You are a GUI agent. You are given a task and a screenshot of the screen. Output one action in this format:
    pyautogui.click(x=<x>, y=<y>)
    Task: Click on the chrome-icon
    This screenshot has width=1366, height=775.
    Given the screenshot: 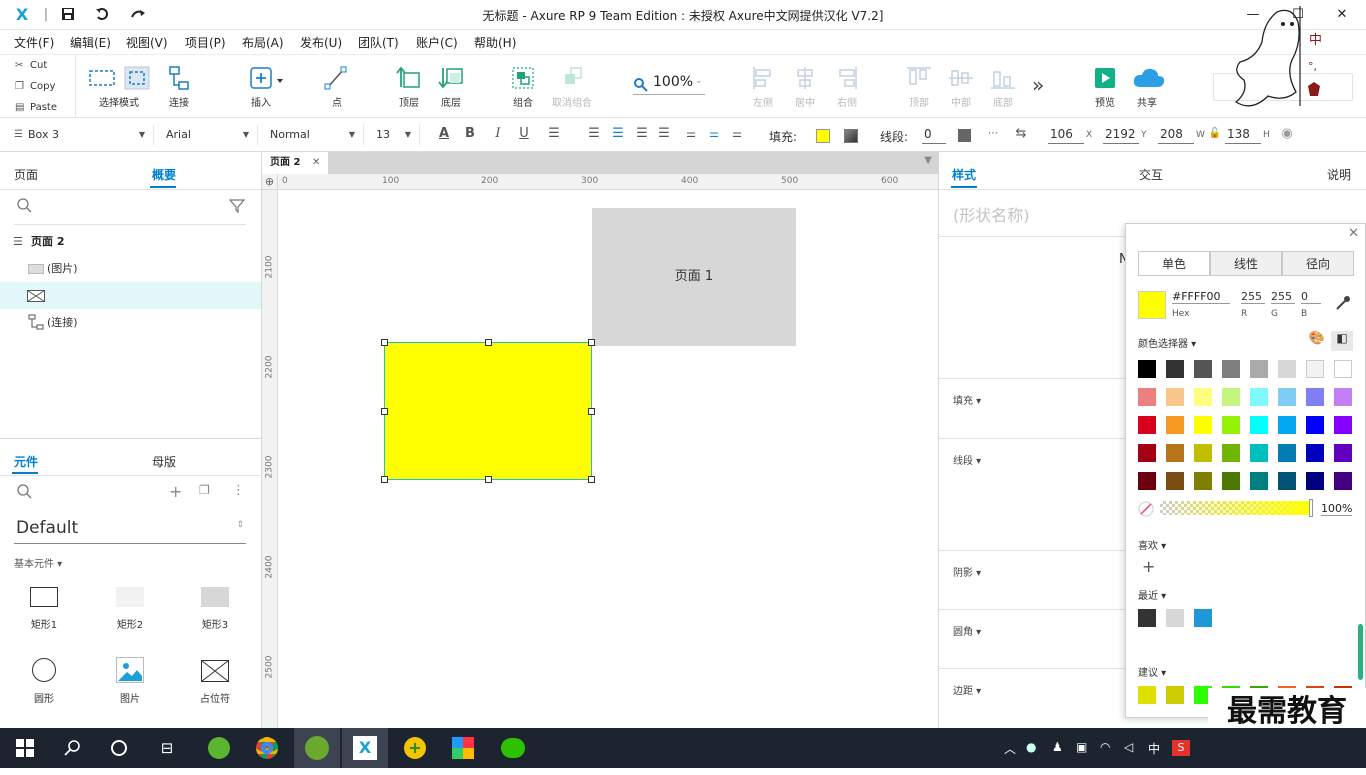 What is the action you would take?
    pyautogui.click(x=267, y=748)
    